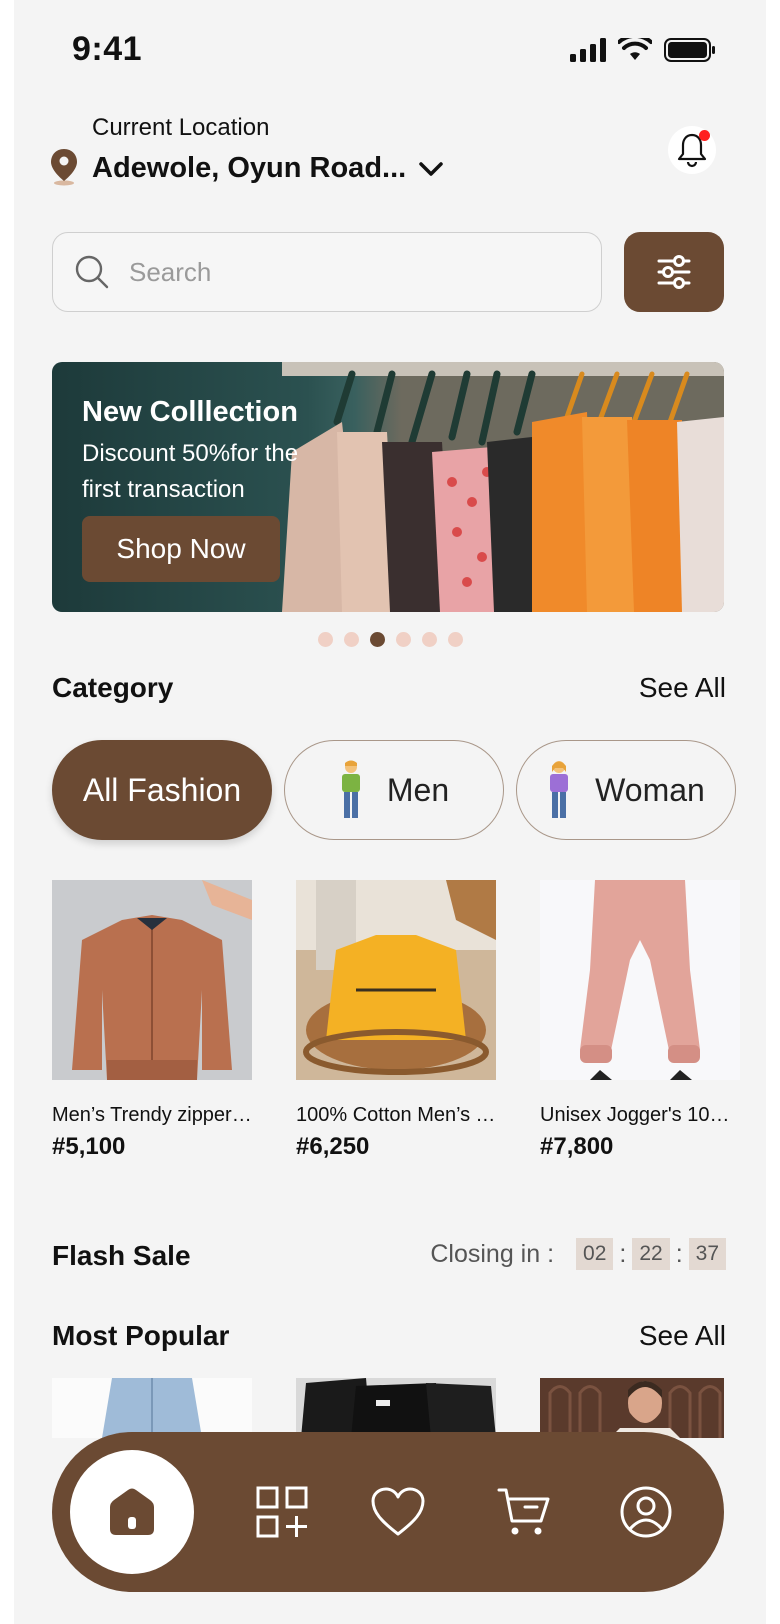  I want to click on battery-icon, so click(689, 50).